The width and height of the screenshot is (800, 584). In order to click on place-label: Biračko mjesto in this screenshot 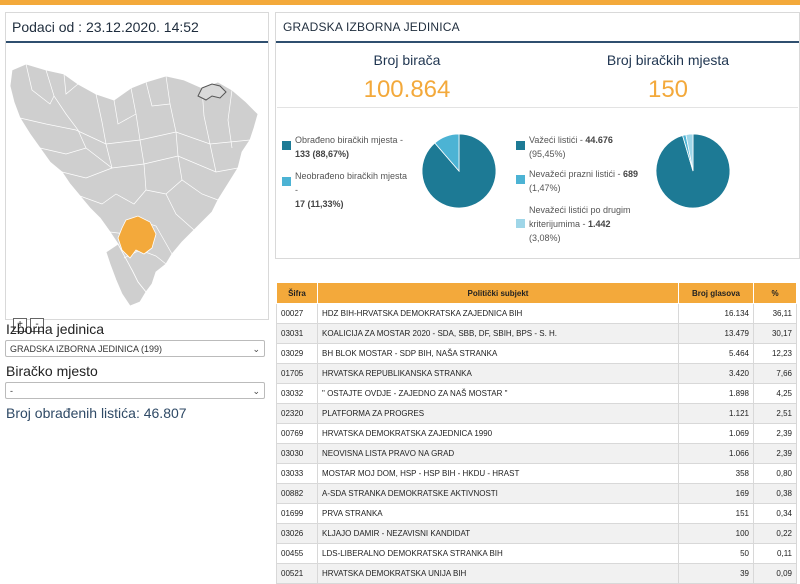, I will do `click(52, 371)`.